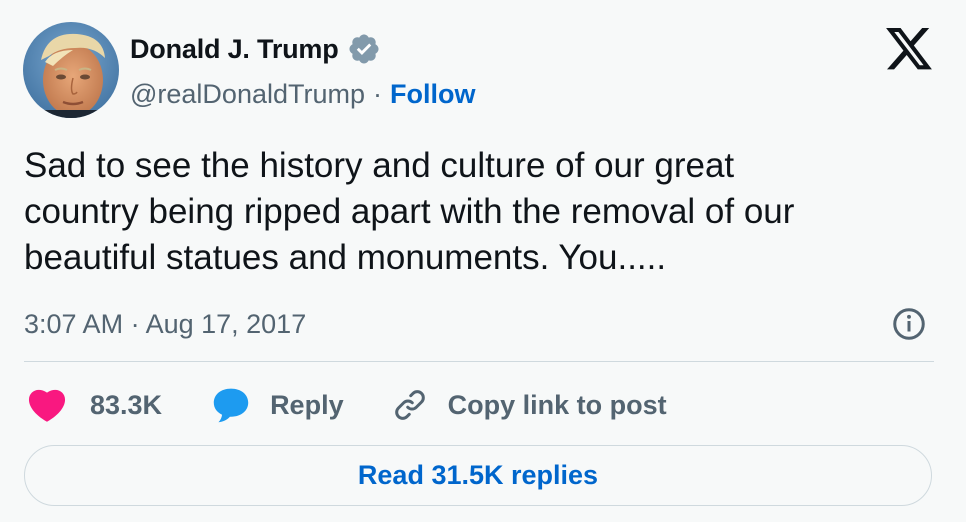 The height and width of the screenshot is (522, 966). What do you see at coordinates (247, 94) in the screenshot?
I see `author-handle: @realDonaldTrump` at bounding box center [247, 94].